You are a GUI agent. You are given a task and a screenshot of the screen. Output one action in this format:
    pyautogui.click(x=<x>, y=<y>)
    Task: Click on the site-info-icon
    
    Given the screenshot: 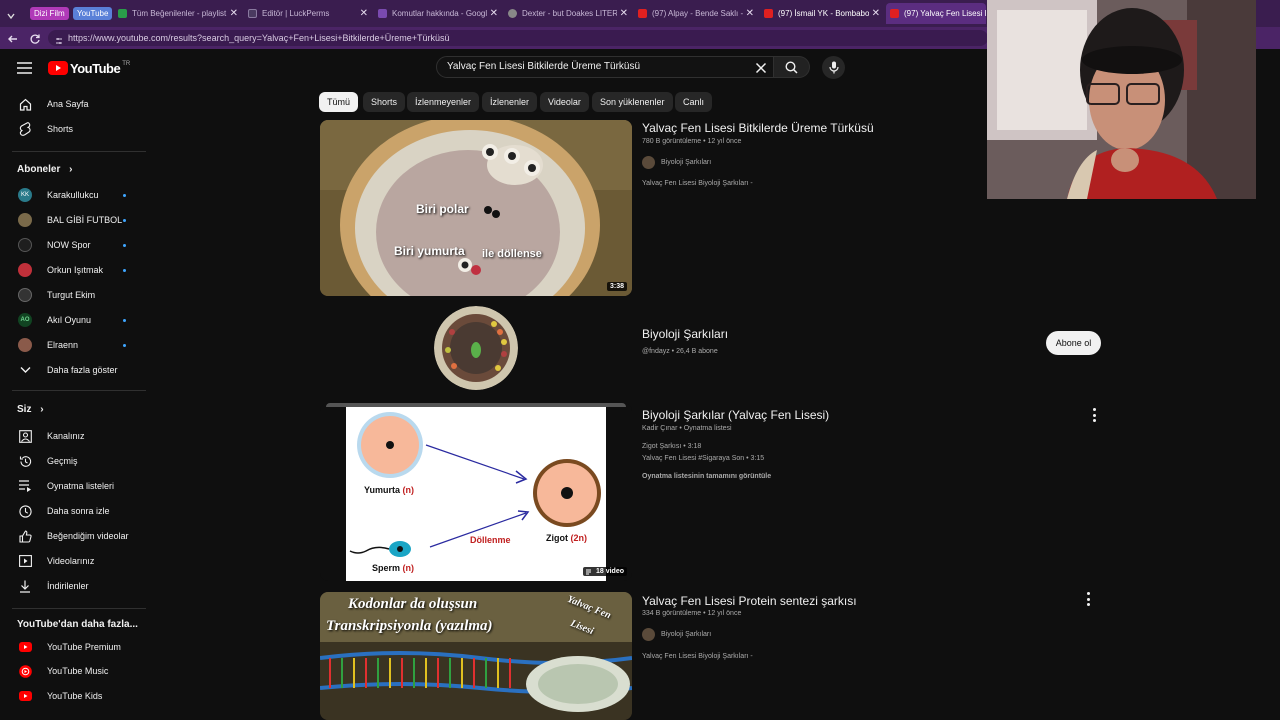 What is the action you would take?
    pyautogui.click(x=59, y=39)
    